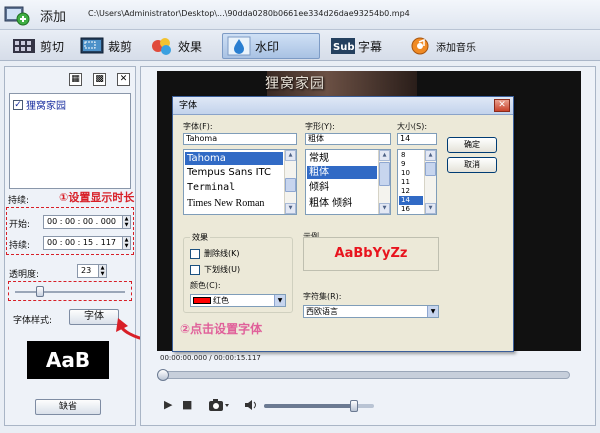 The width and height of the screenshot is (600, 433). I want to click on list-item: Tahoma, so click(234, 158).